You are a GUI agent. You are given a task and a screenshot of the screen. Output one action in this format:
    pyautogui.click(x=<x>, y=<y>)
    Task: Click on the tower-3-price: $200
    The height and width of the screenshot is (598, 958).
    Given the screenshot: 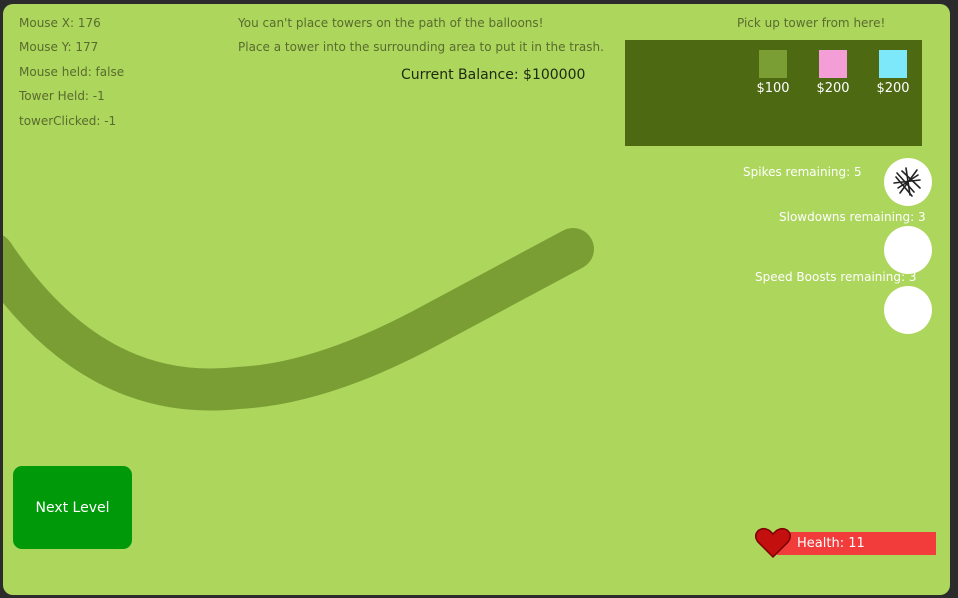 What is the action you would take?
    pyautogui.click(x=893, y=88)
    